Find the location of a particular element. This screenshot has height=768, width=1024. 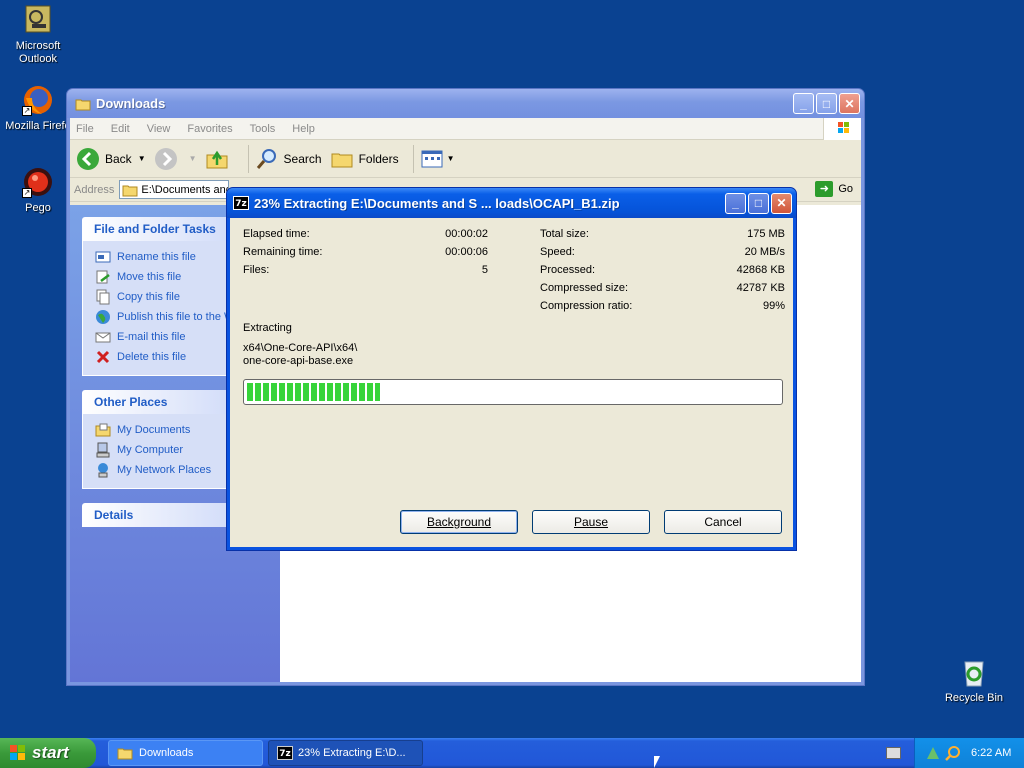

taskbar-item-downloads: Downloads is located at coordinates (185, 753).